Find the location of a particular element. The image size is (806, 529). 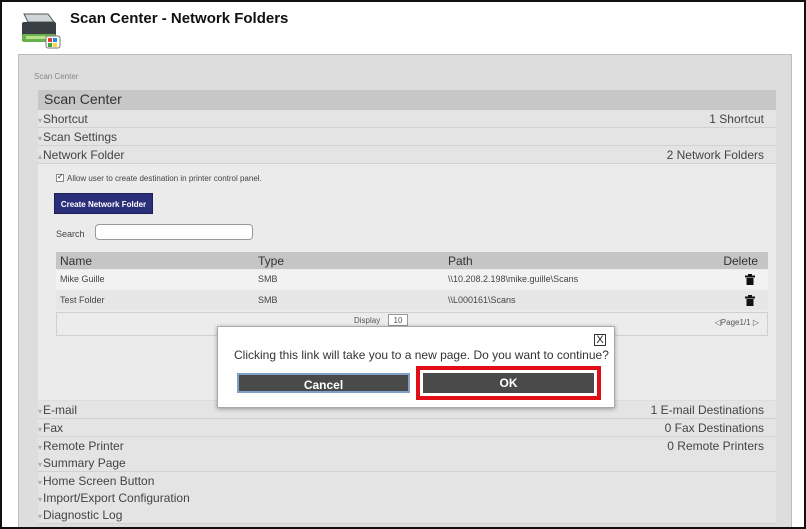

row-label: Shortcut is located at coordinates (63, 119).